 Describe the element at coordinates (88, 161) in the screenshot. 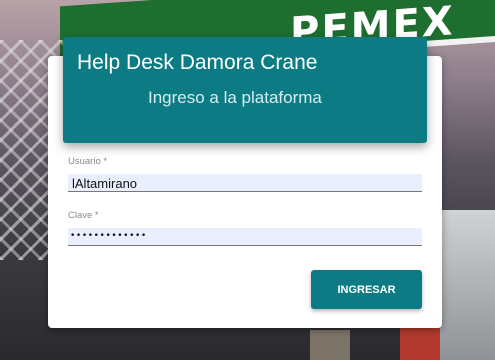

I see `username-label: Usuario *` at that location.